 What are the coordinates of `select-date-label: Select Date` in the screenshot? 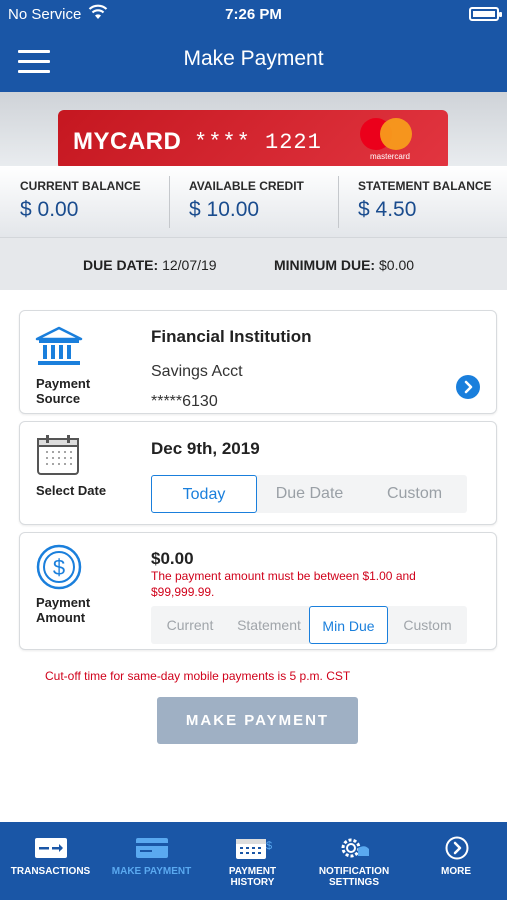 It's located at (71, 490).